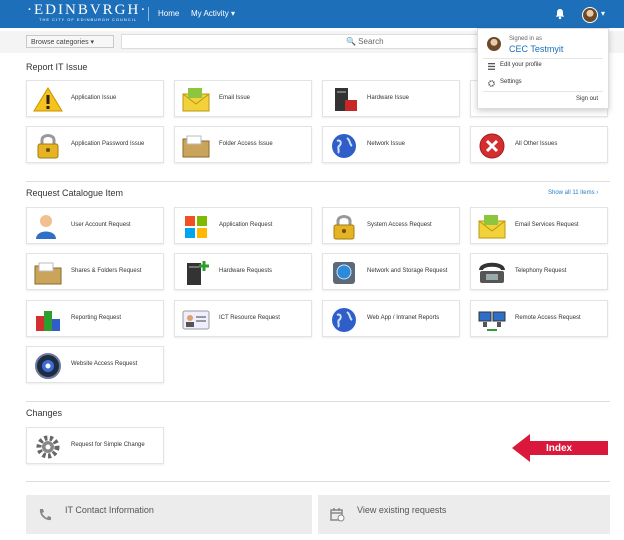 Image resolution: width=624 pixels, height=540 pixels. I want to click on browse-categories-label: Browse categories ▾, so click(63, 42).